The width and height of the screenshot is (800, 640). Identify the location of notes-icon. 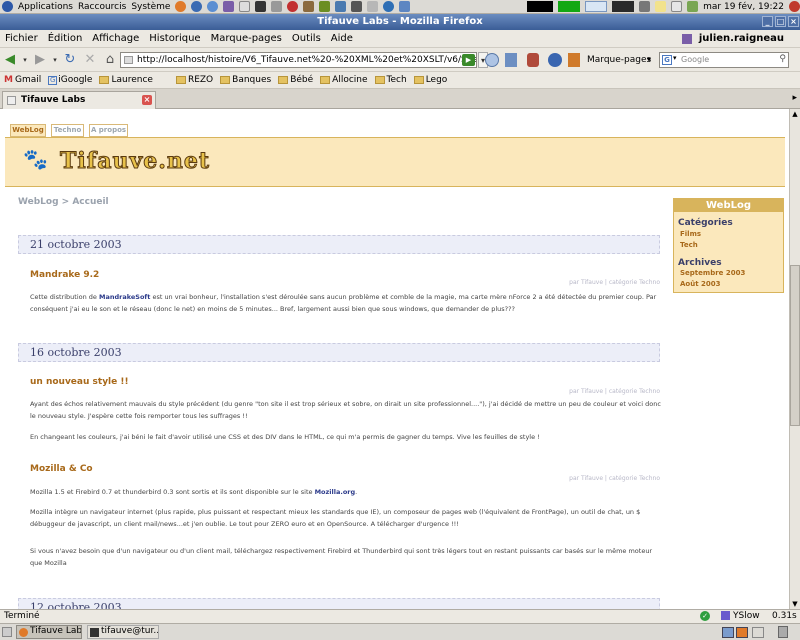
(661, 6).